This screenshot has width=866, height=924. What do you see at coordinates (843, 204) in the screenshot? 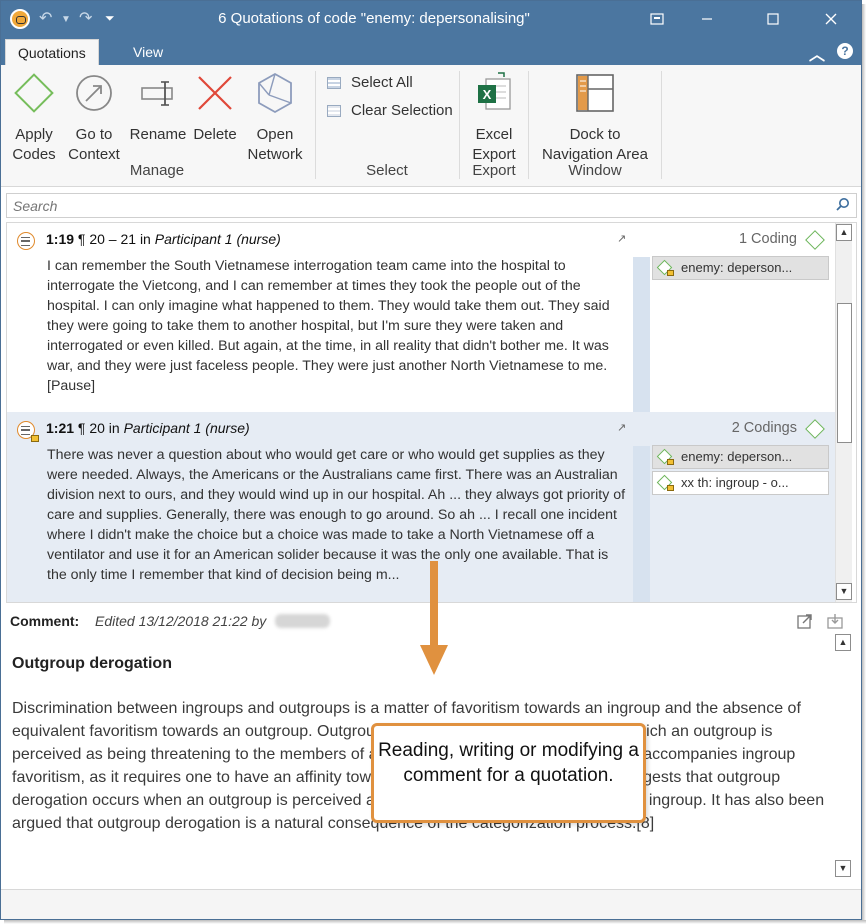
I see `search-icon` at bounding box center [843, 204].